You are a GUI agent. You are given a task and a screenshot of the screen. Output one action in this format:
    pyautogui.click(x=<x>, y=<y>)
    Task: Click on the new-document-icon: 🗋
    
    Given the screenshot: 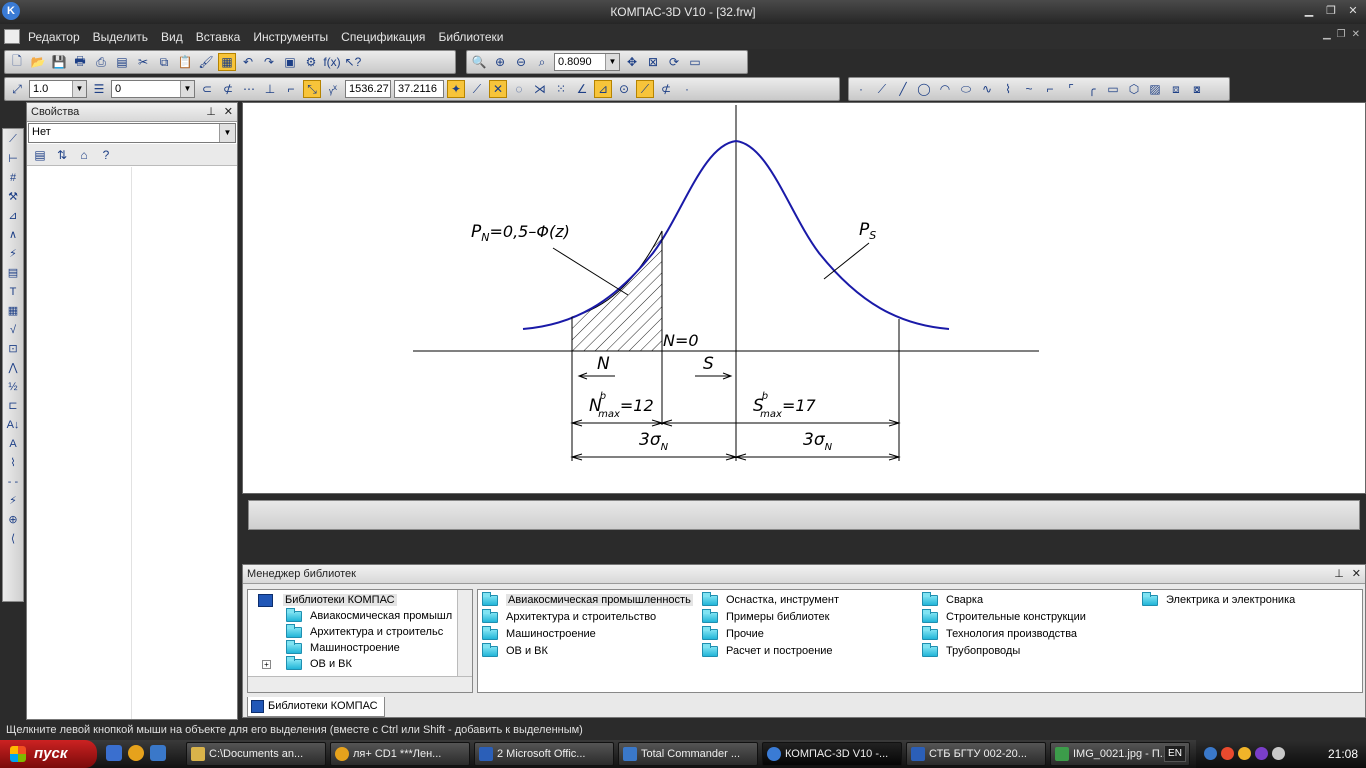 What is the action you would take?
    pyautogui.click(x=17, y=62)
    